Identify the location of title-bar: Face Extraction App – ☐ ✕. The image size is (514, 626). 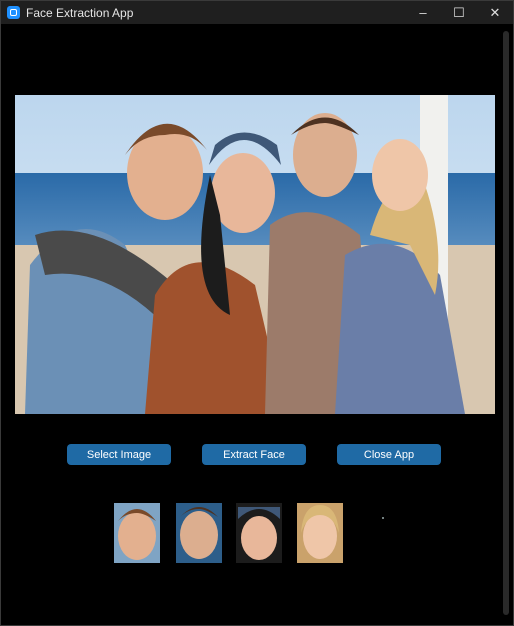
(257, 12).